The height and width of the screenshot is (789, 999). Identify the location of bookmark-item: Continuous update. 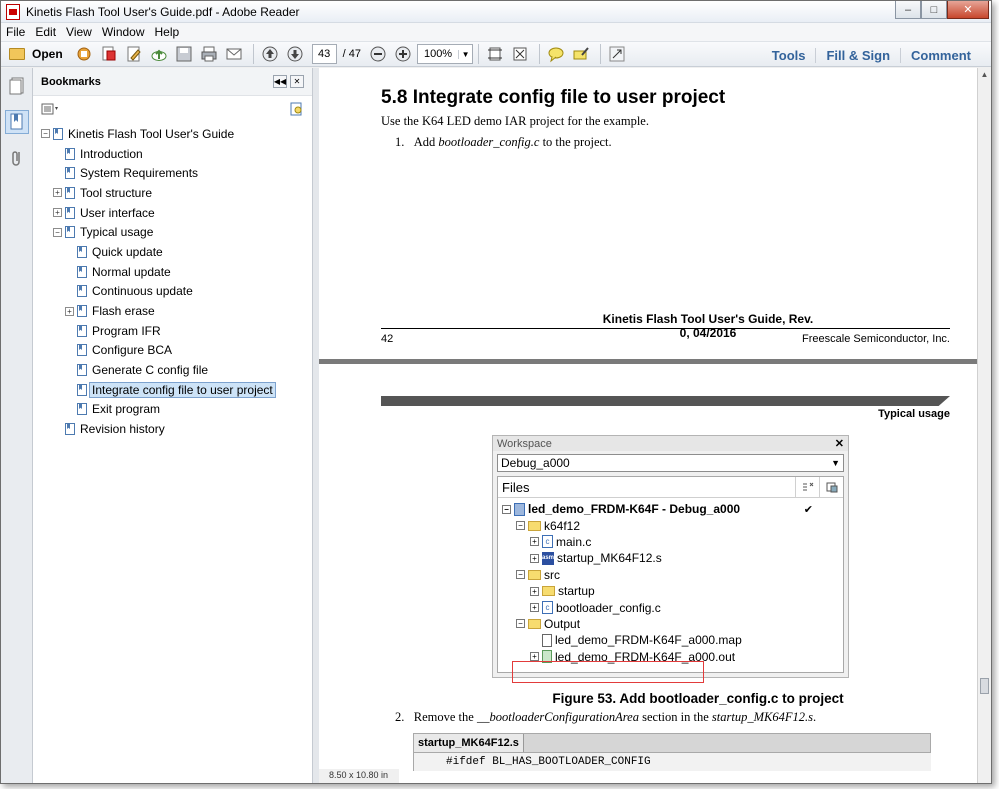
(176, 292).